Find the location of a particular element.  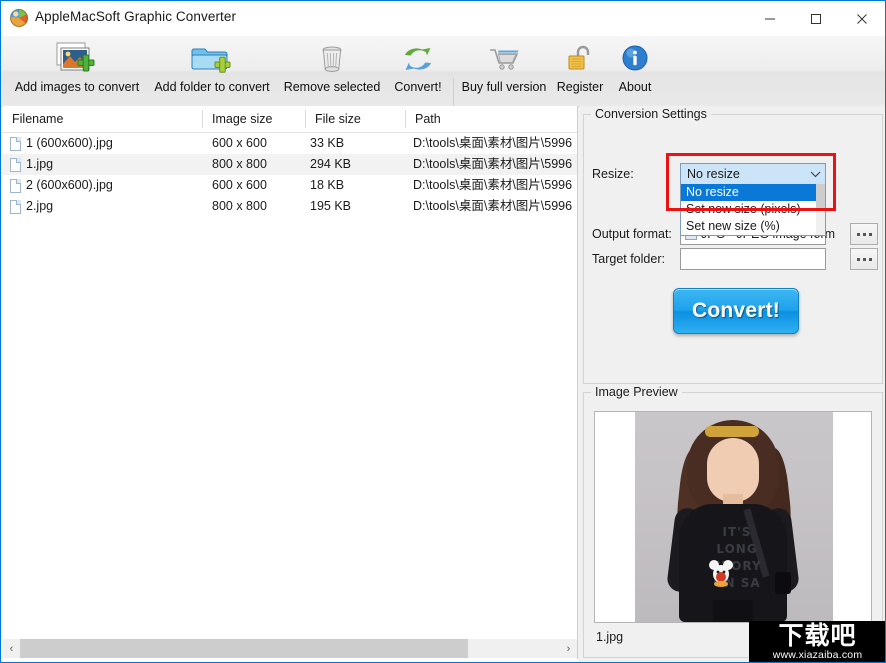

resize-dropdown: No resize is located at coordinates (753, 174).